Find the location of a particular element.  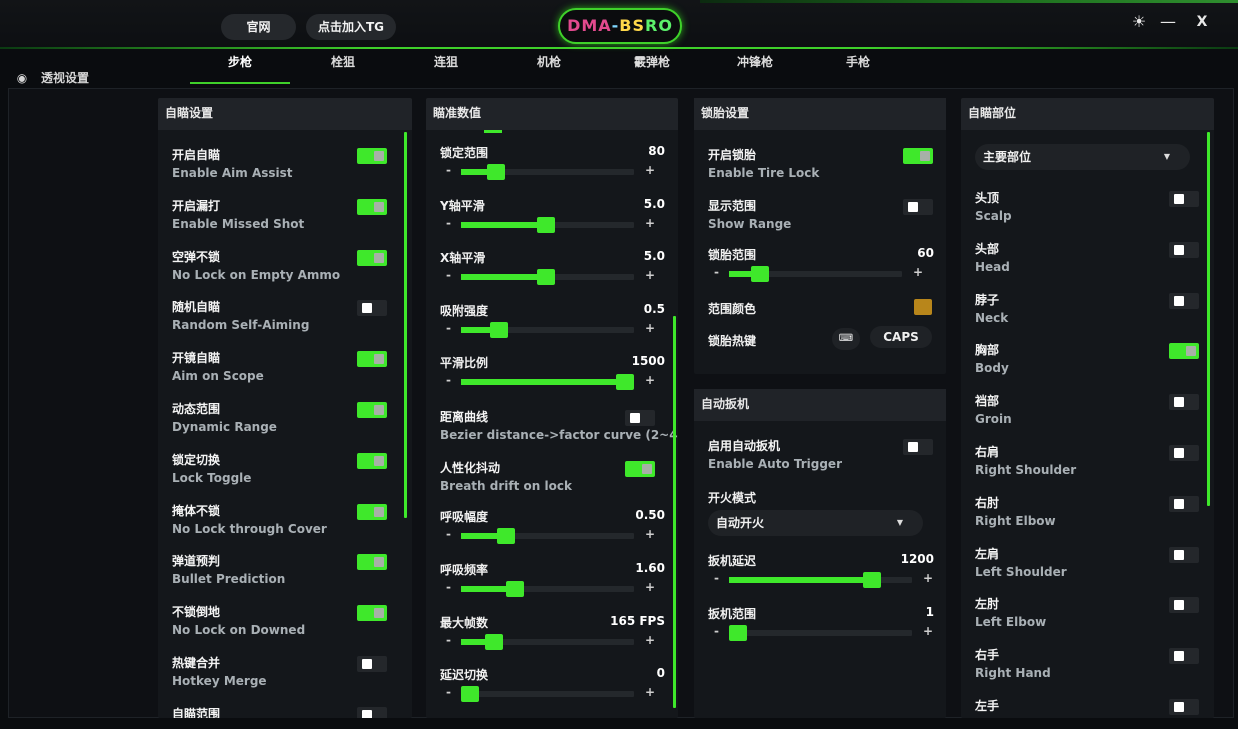

sidebar-item-0: ◉ 透视设置 is located at coordinates (51, 78).